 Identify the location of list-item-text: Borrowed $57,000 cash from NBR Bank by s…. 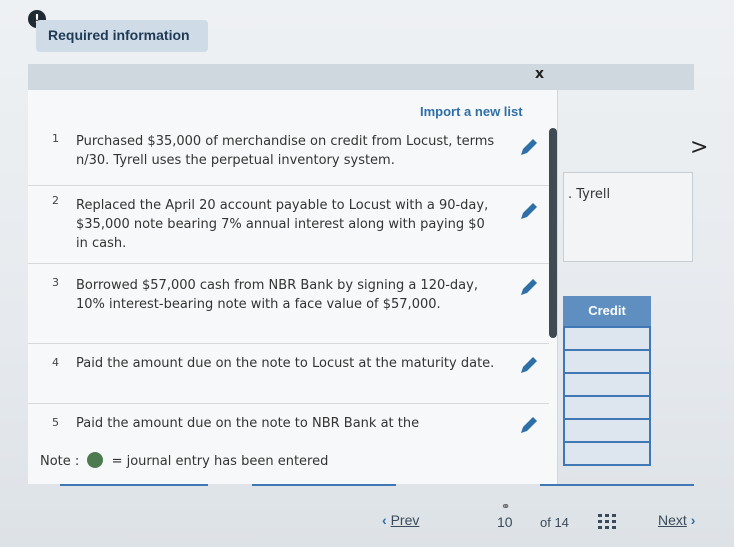
(277, 295).